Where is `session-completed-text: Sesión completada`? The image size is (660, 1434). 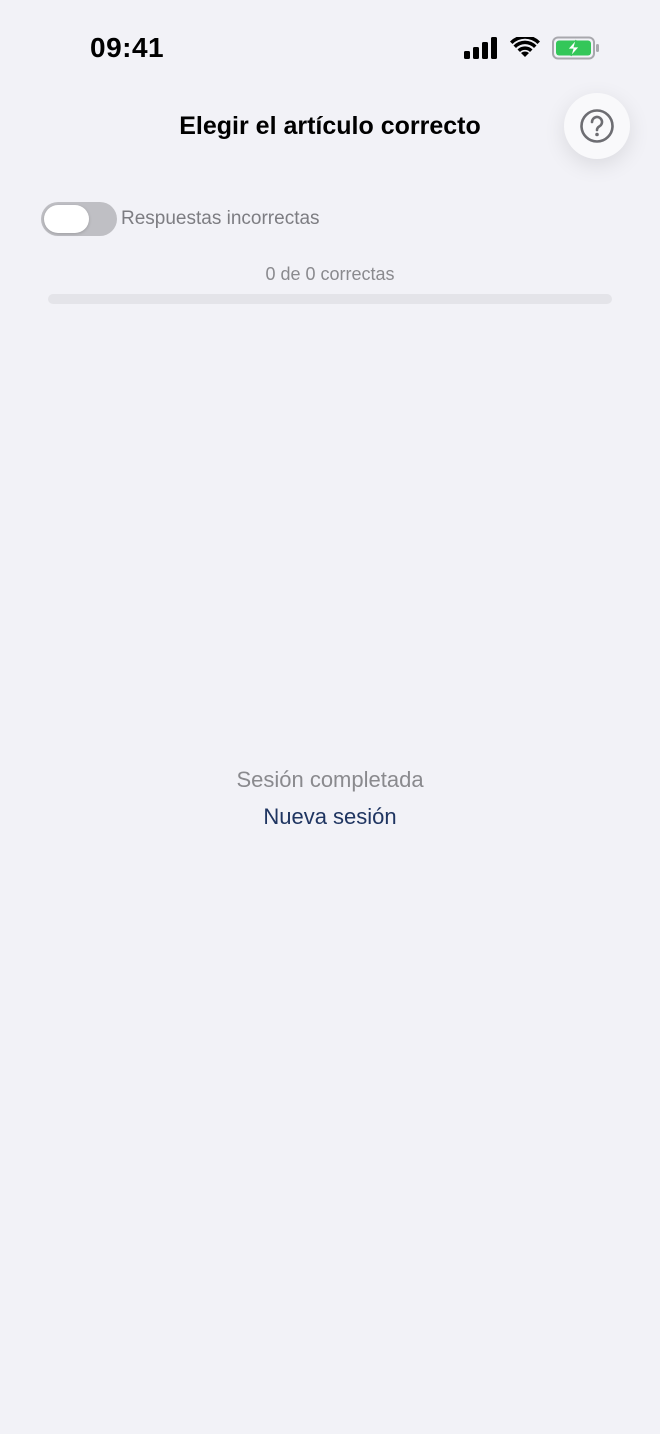
session-completed-text: Sesión completada is located at coordinates (330, 779).